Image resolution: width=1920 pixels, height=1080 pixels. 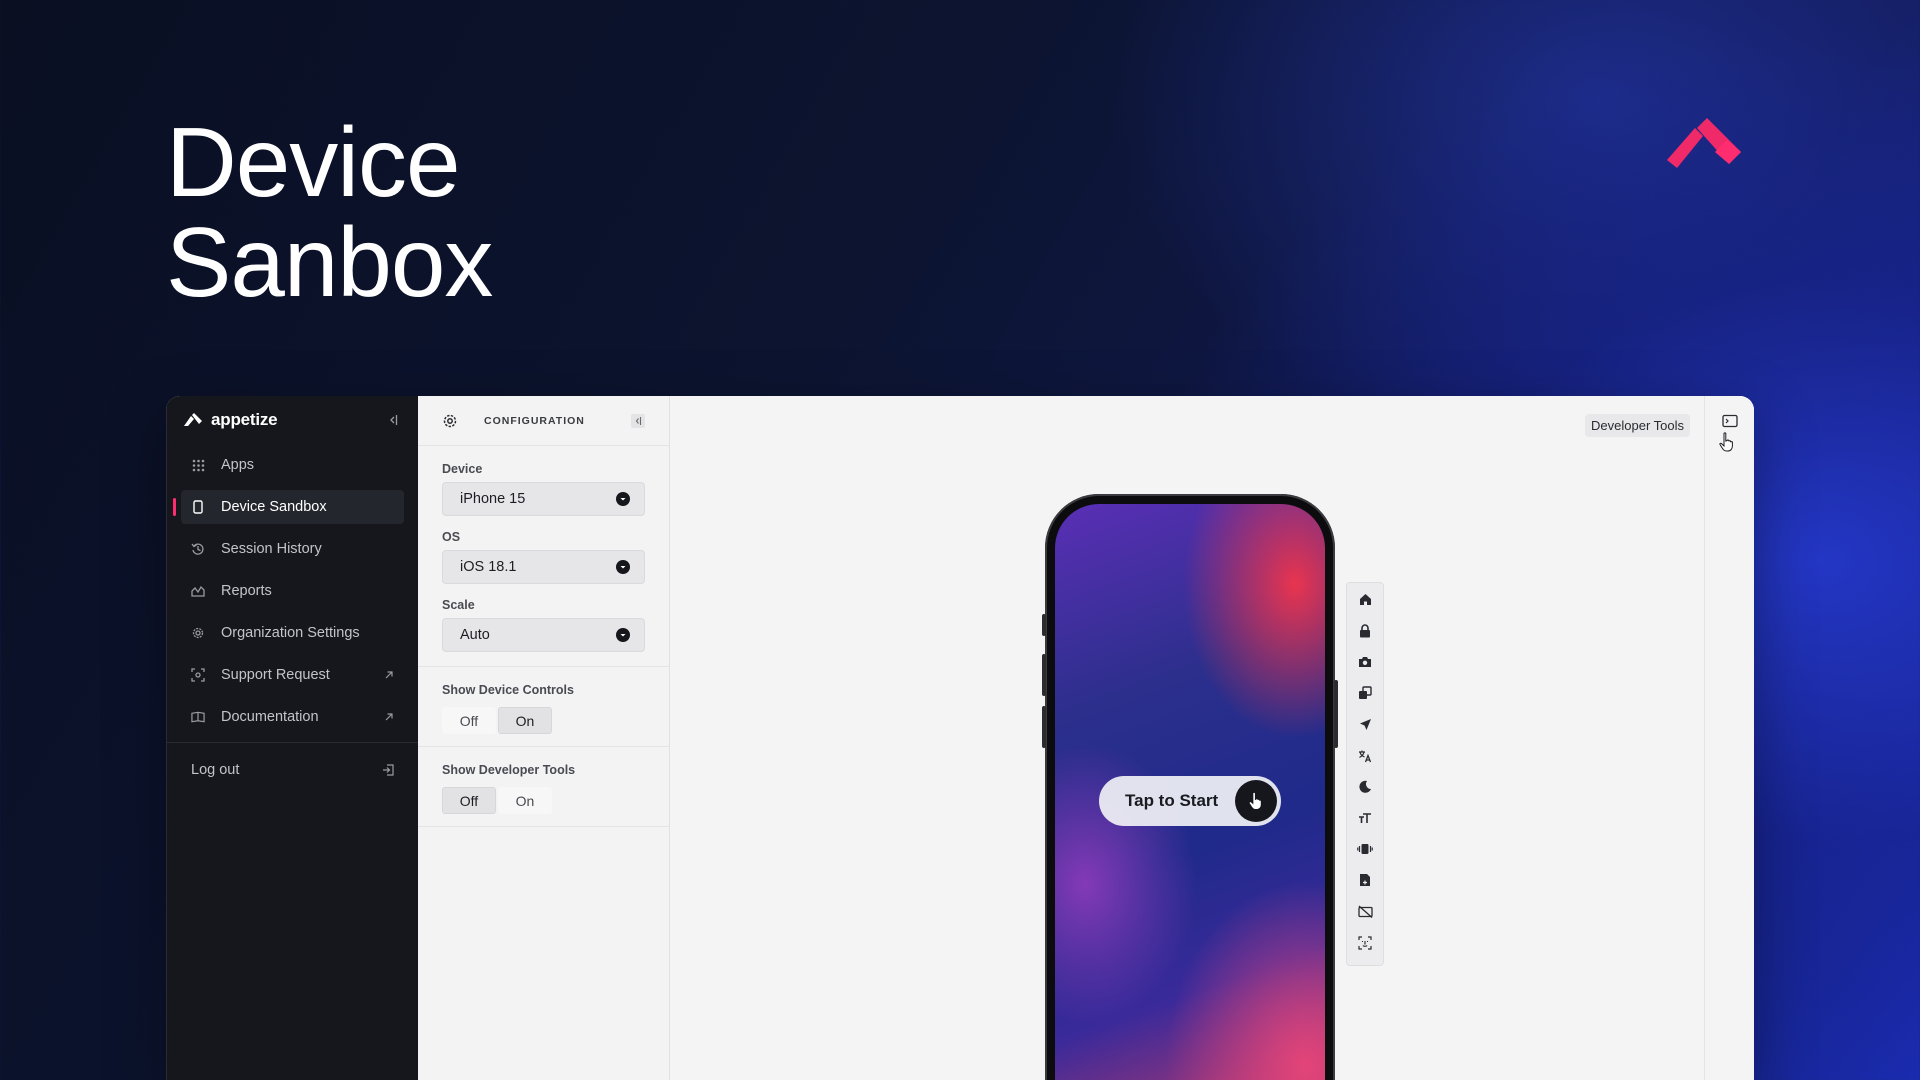 What do you see at coordinates (198, 507) in the screenshot?
I see `phone-icon` at bounding box center [198, 507].